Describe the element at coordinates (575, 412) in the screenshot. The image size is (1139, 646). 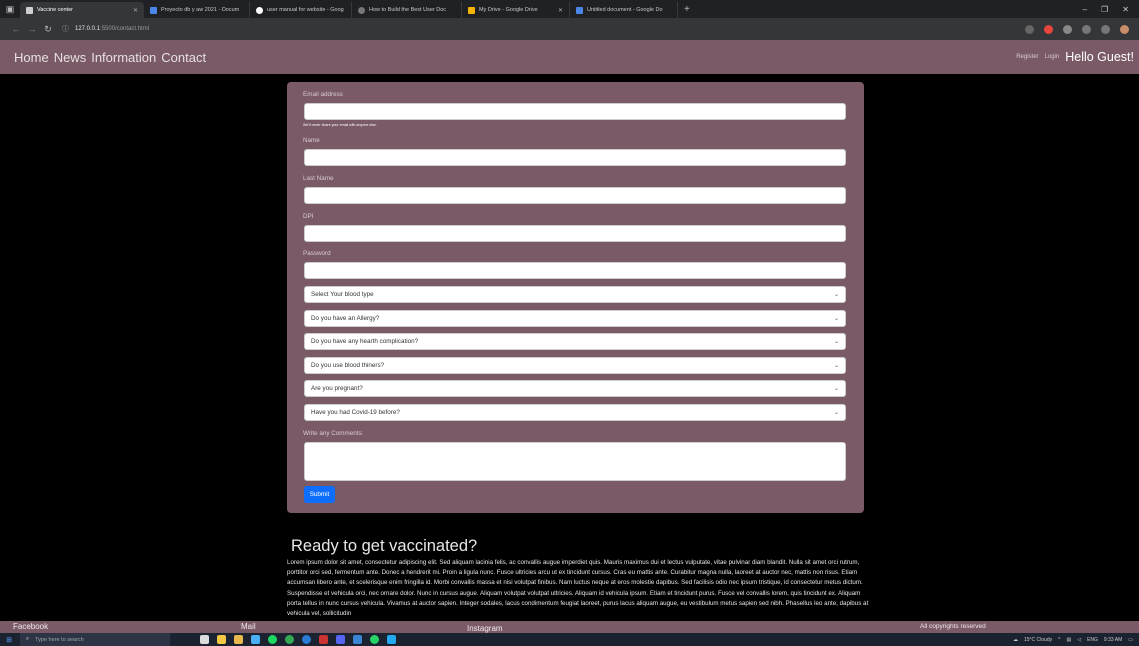
I see `covid-history-select: Have you had Covid-19 before? ⌄` at that location.